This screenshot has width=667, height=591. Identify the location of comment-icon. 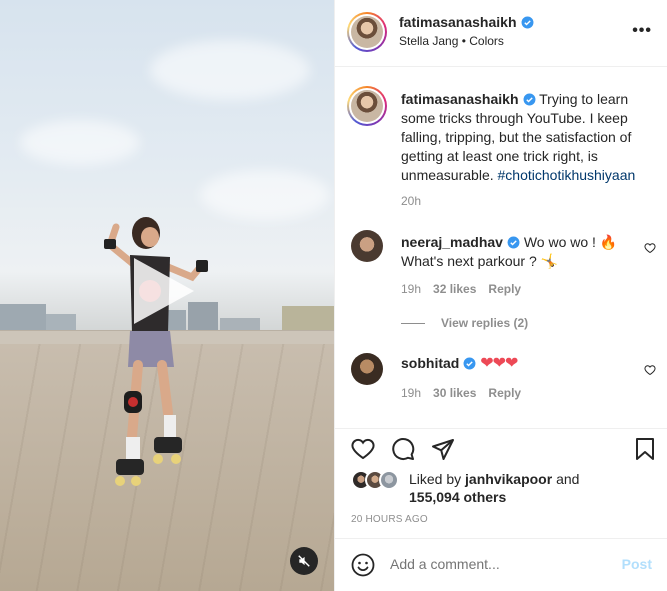
(403, 449).